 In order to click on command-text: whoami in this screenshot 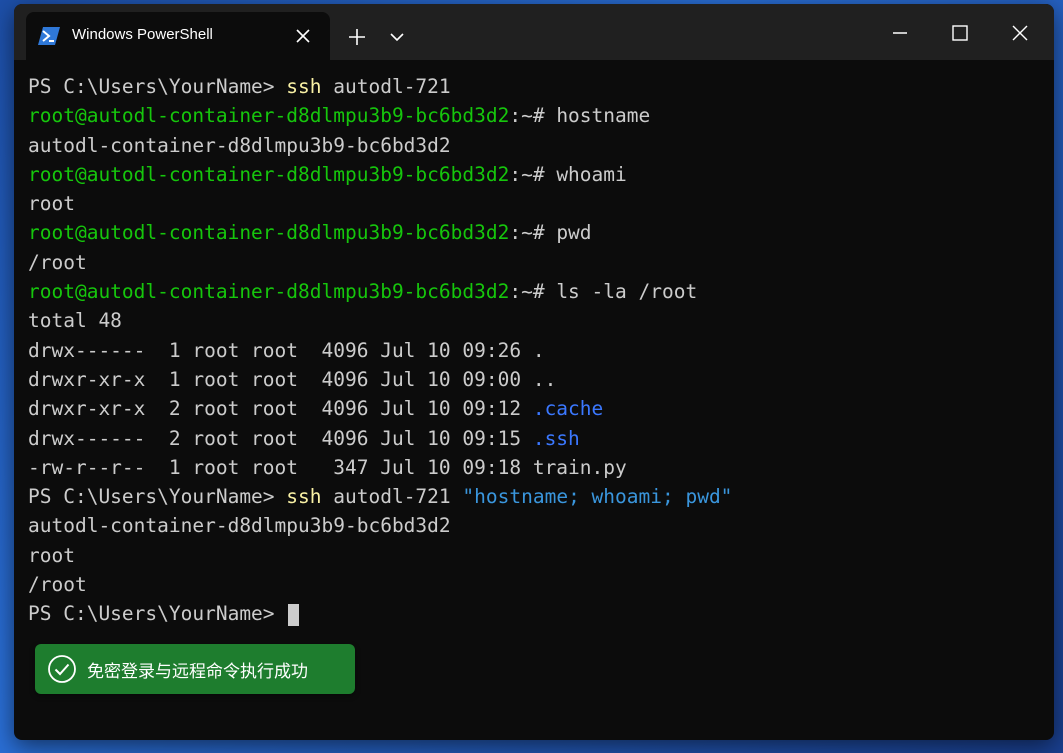, I will do `click(591, 174)`.